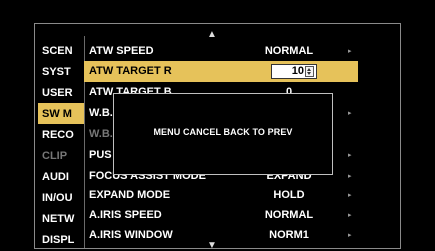 Image resolution: width=435 pixels, height=251 pixels. I want to click on category-recording: RECO, so click(63, 135).